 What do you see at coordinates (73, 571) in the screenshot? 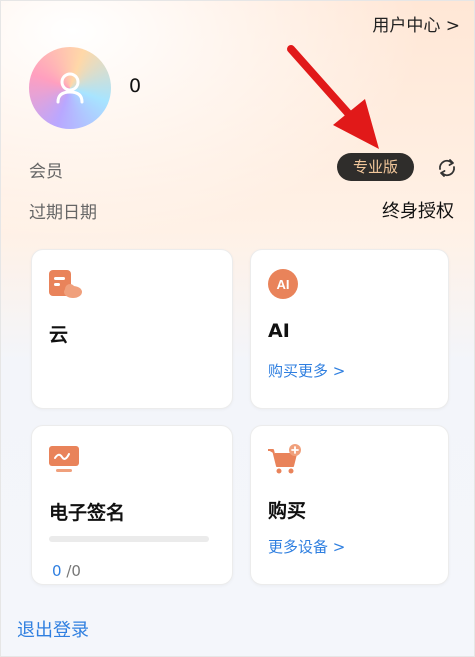
I see `esign-total: /0` at bounding box center [73, 571].